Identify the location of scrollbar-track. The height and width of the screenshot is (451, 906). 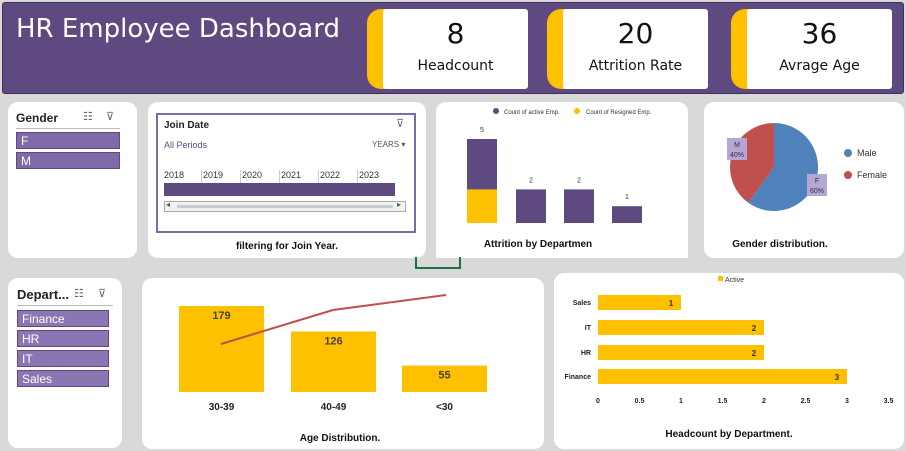
(285, 206).